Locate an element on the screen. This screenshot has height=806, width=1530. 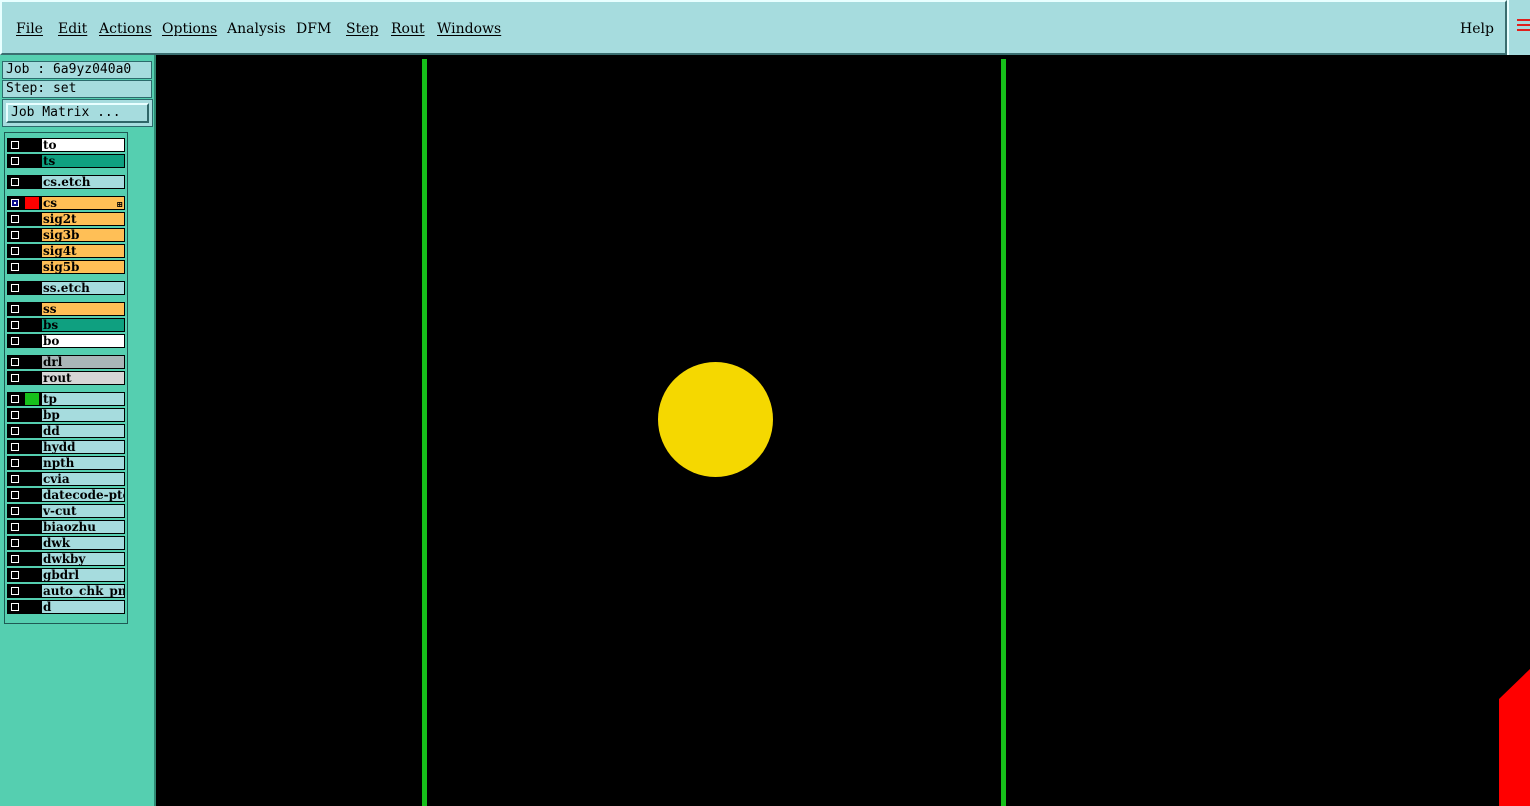
layer-row: bp is located at coordinates (66, 415).